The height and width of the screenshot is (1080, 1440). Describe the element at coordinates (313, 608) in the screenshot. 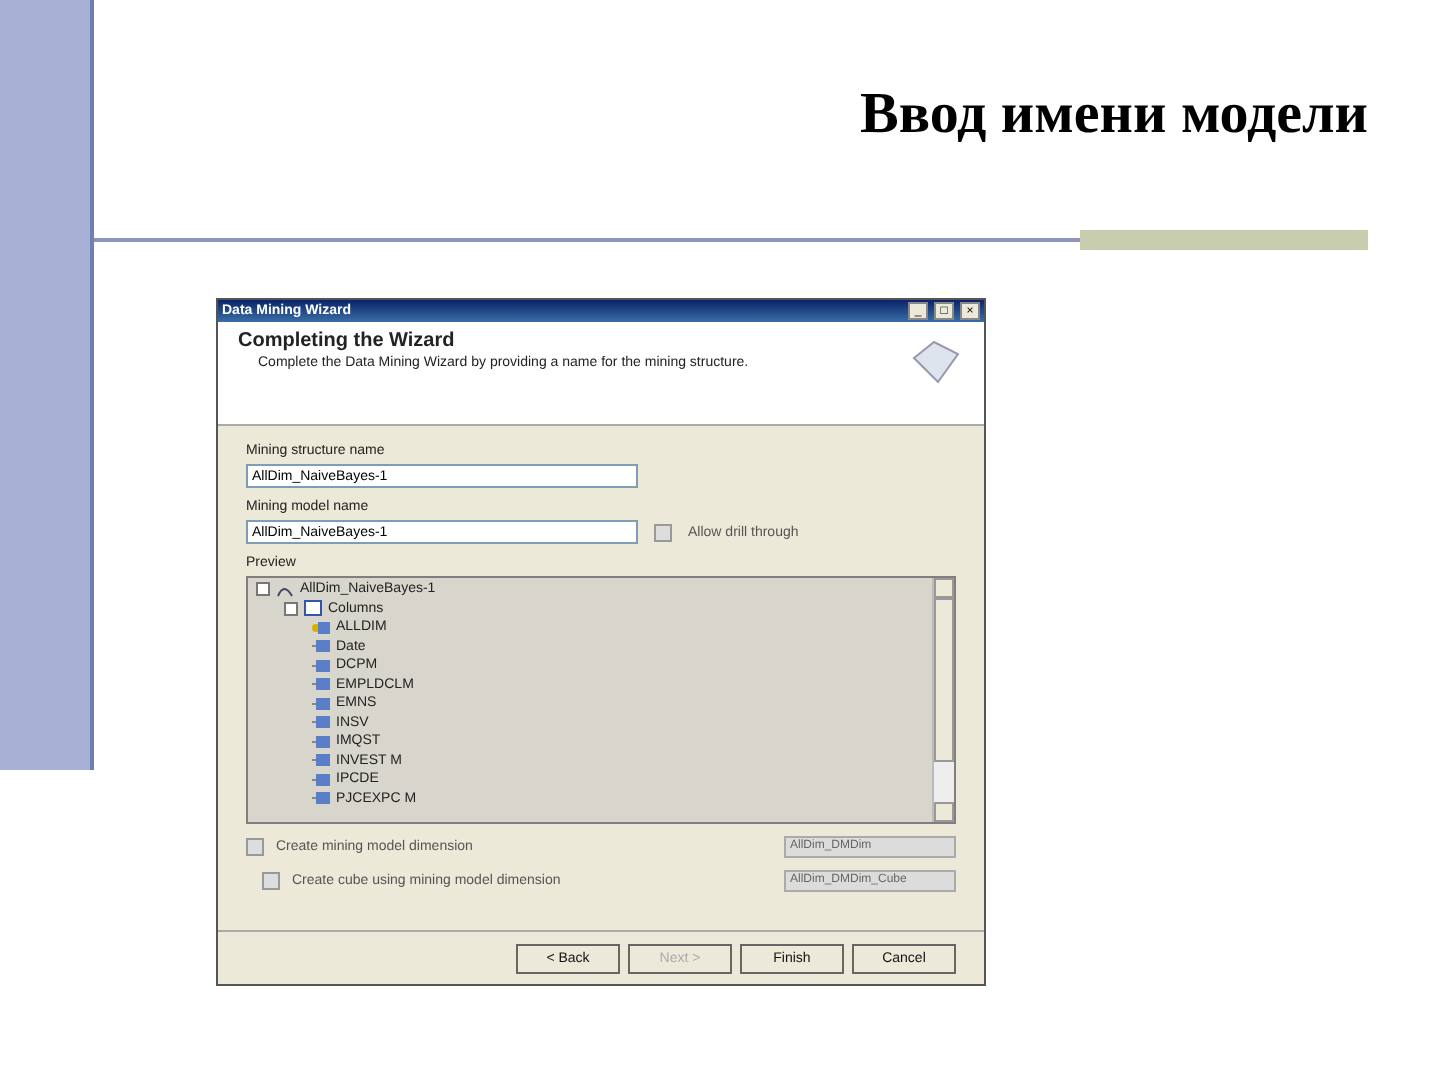

I see `columns-icon` at that location.